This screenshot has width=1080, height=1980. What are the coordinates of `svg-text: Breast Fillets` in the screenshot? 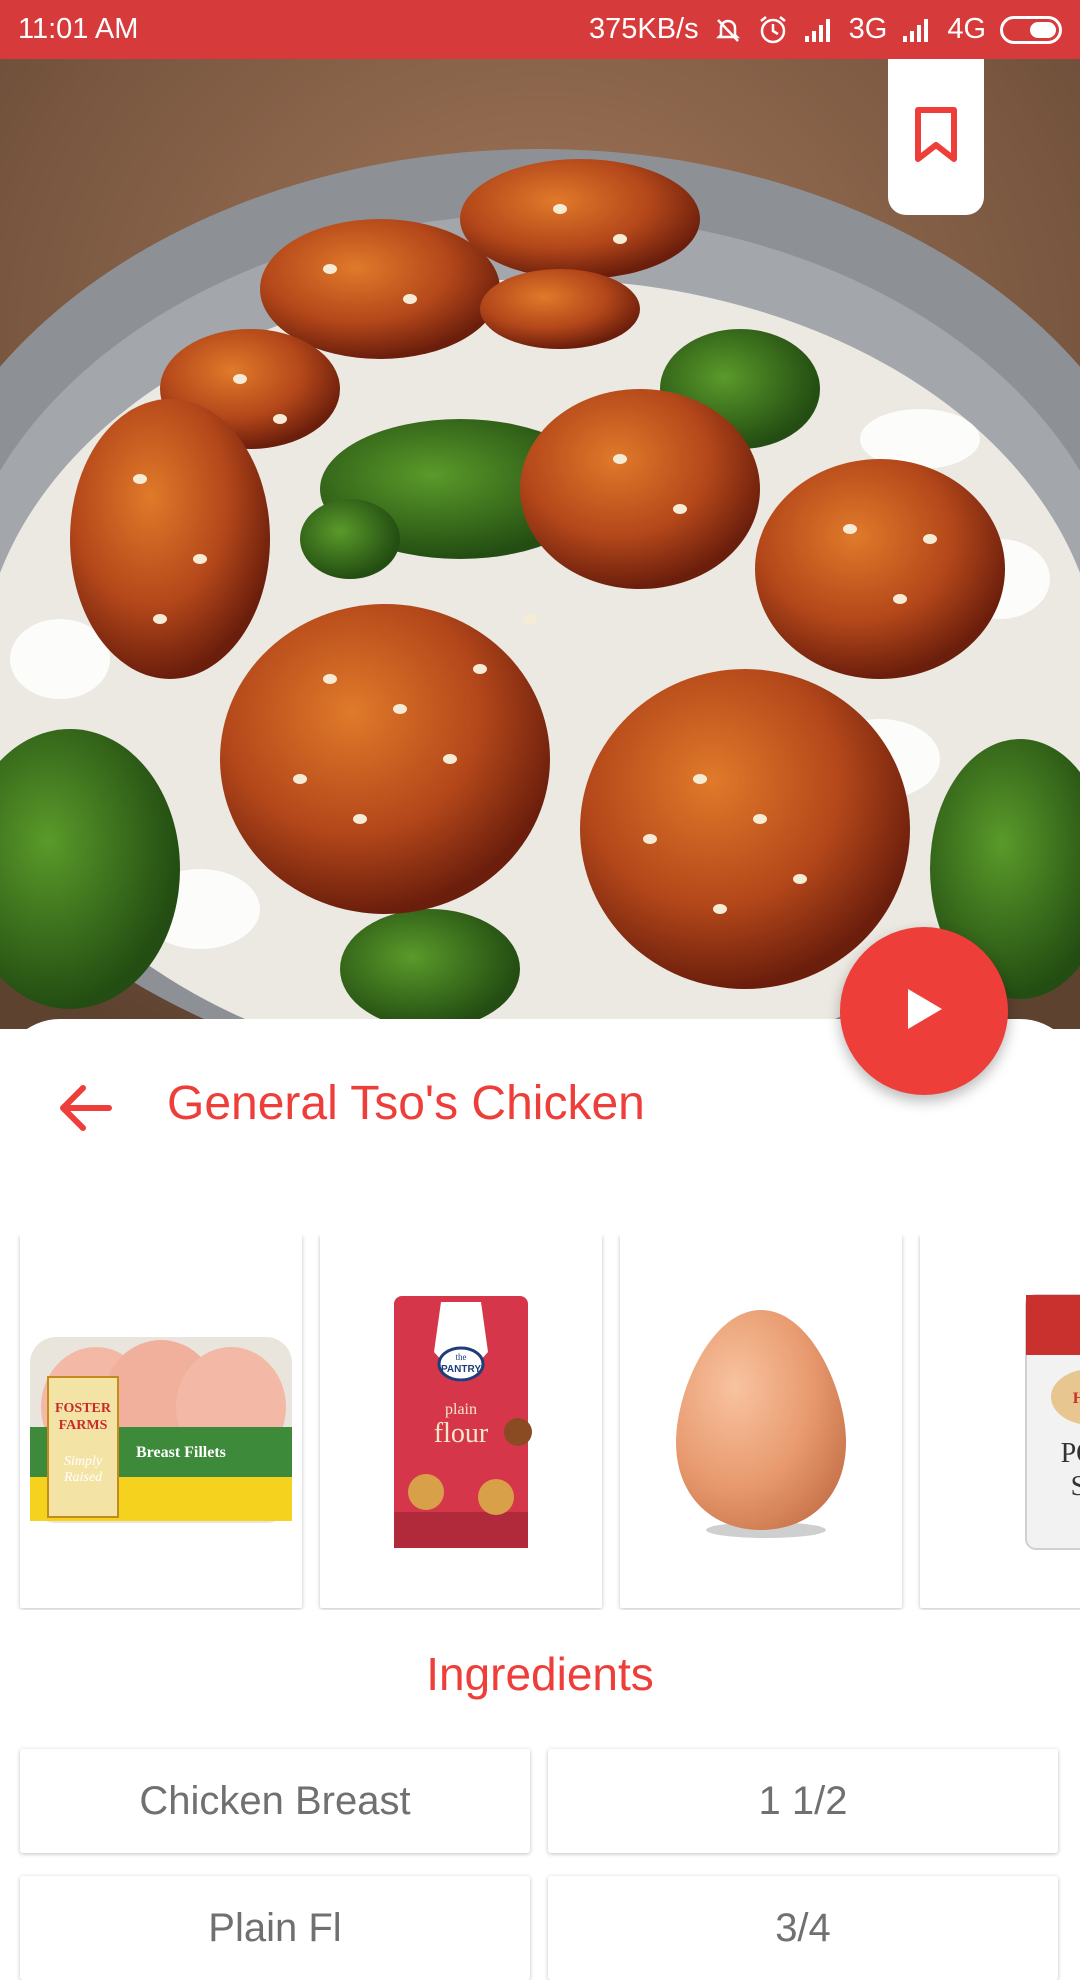 It's located at (181, 1452).